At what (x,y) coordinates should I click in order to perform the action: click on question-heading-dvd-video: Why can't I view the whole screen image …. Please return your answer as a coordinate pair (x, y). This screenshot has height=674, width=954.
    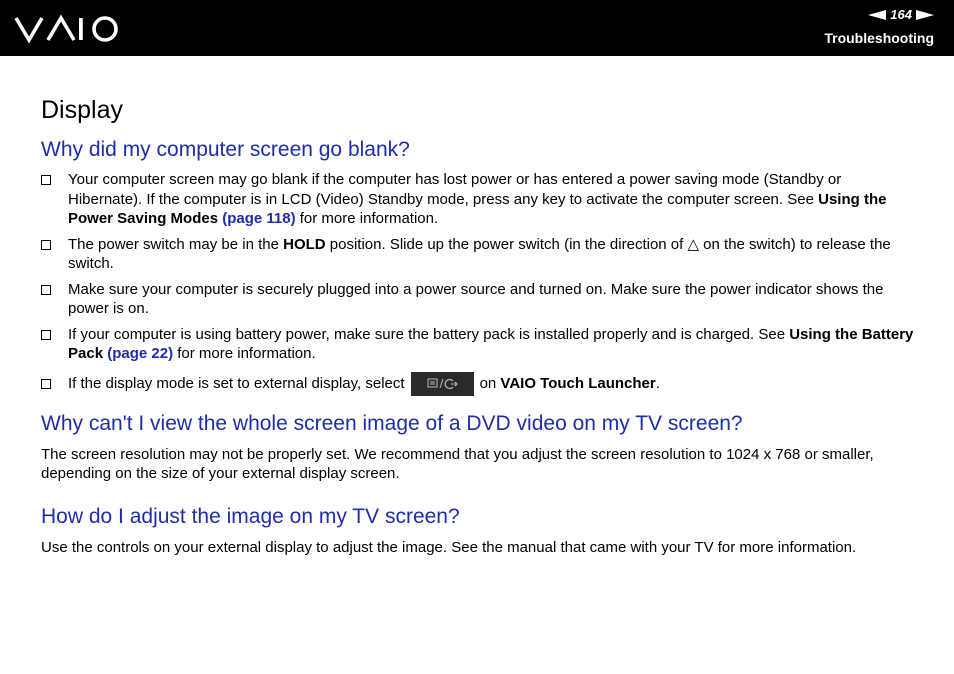
    Looking at the image, I should click on (392, 423).